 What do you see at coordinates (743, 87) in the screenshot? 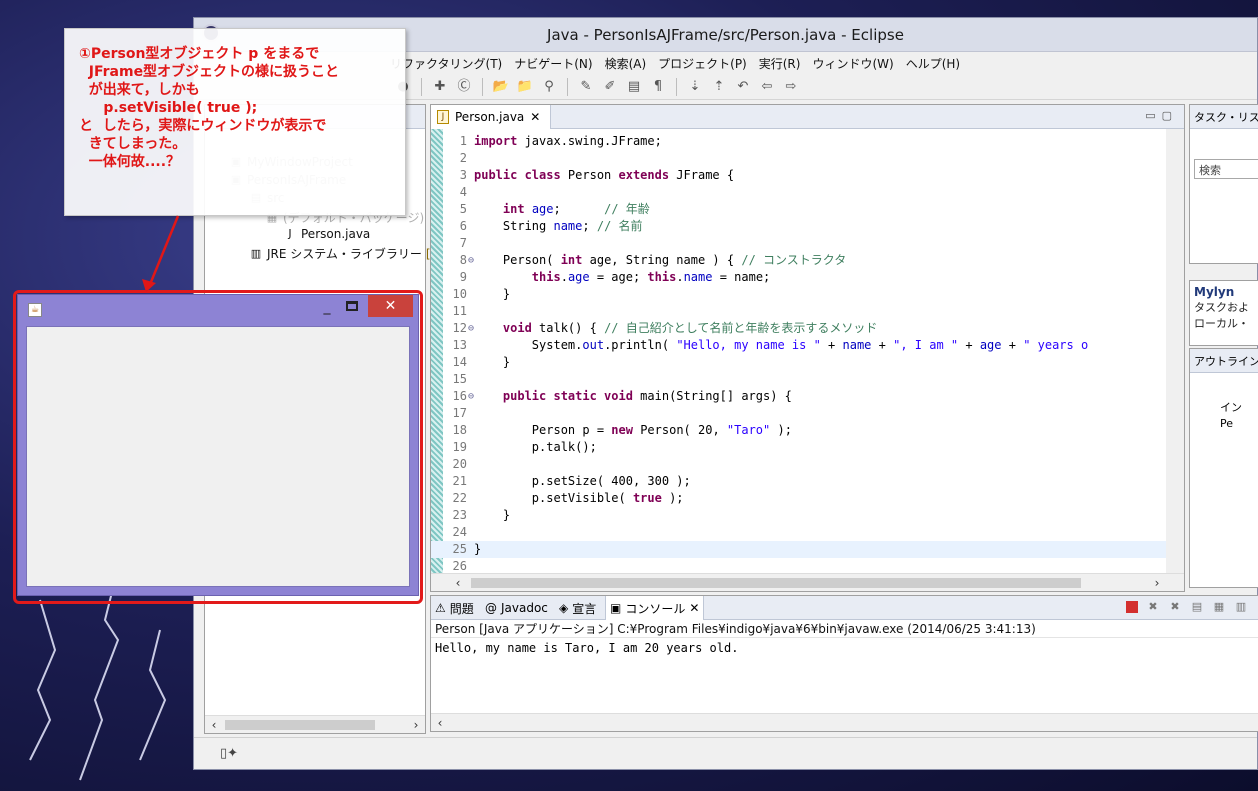
I see `last-edit-icon: ↶` at bounding box center [743, 87].